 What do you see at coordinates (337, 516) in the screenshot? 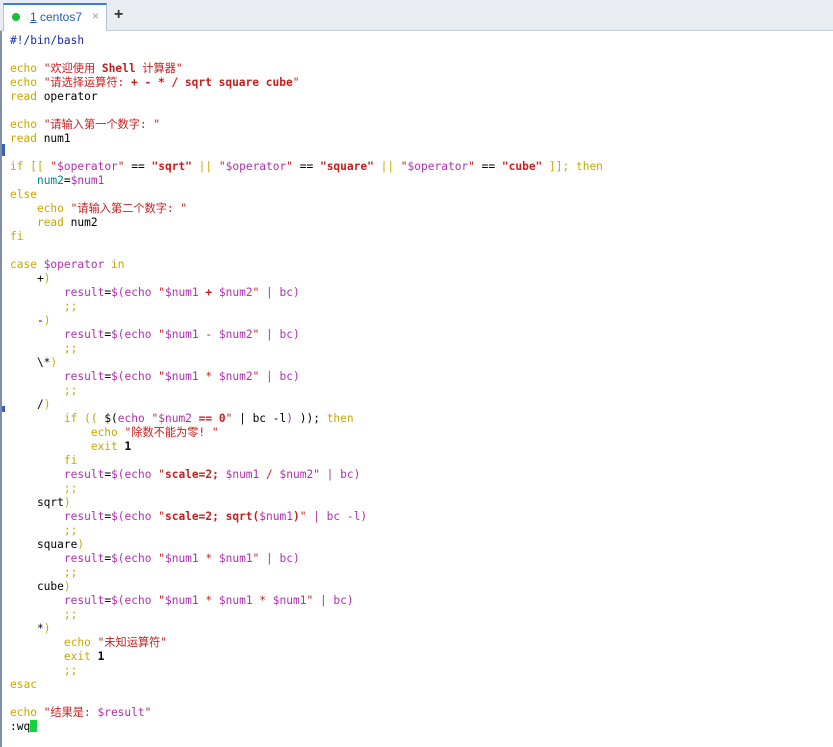
I see `code-token: | bc -l)` at bounding box center [337, 516].